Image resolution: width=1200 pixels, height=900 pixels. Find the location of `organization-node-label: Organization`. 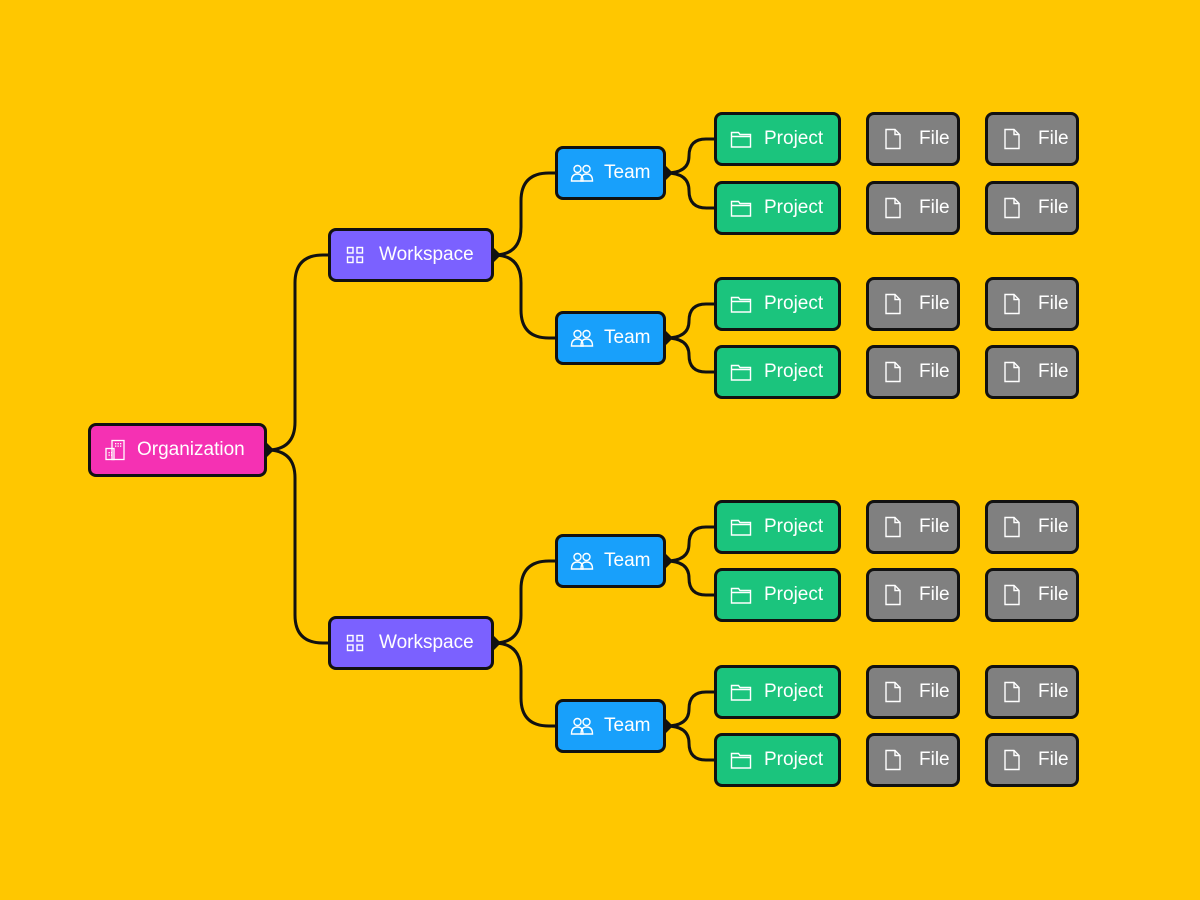

organization-node-label: Organization is located at coordinates (191, 449).